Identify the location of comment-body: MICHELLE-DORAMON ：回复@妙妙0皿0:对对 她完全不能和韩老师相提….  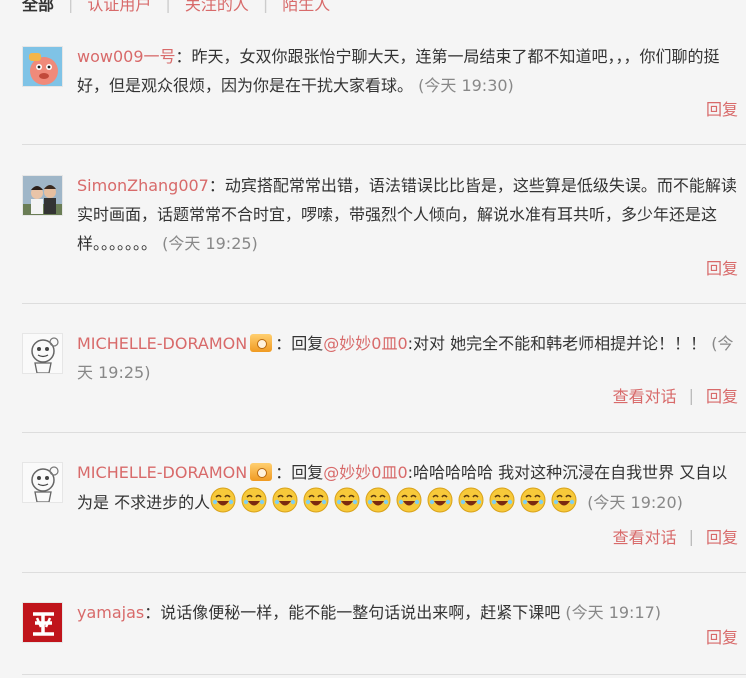
(408, 358).